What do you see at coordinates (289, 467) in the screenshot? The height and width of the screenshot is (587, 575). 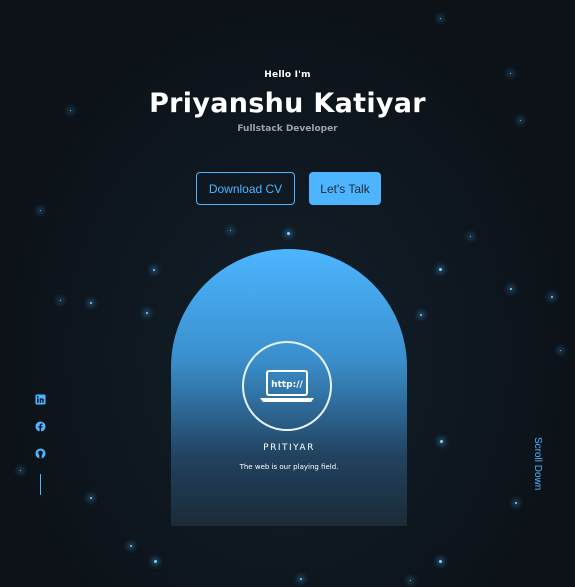 I see `logo-tagline: The web is our playing field.` at bounding box center [289, 467].